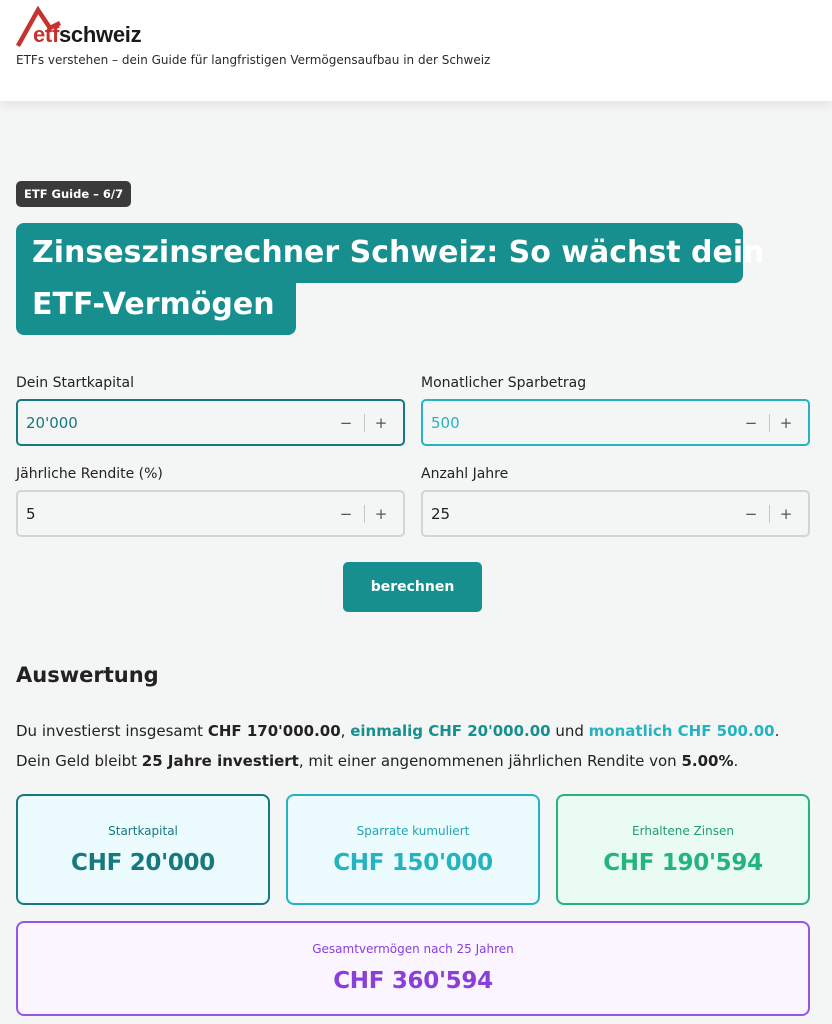 The width and height of the screenshot is (832, 1024). What do you see at coordinates (156, 305) in the screenshot?
I see `page-title-line-2: ETF-Vermögen` at bounding box center [156, 305].